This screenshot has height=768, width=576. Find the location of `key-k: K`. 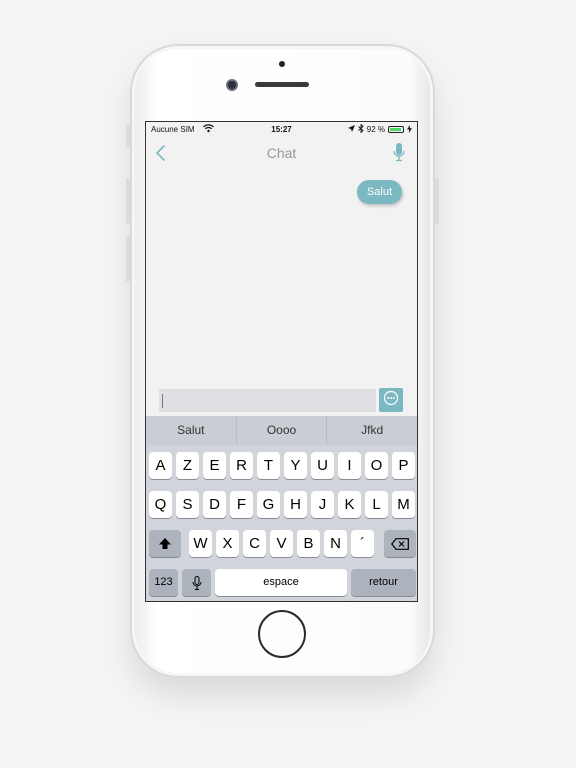

key-k: K is located at coordinates (349, 504).